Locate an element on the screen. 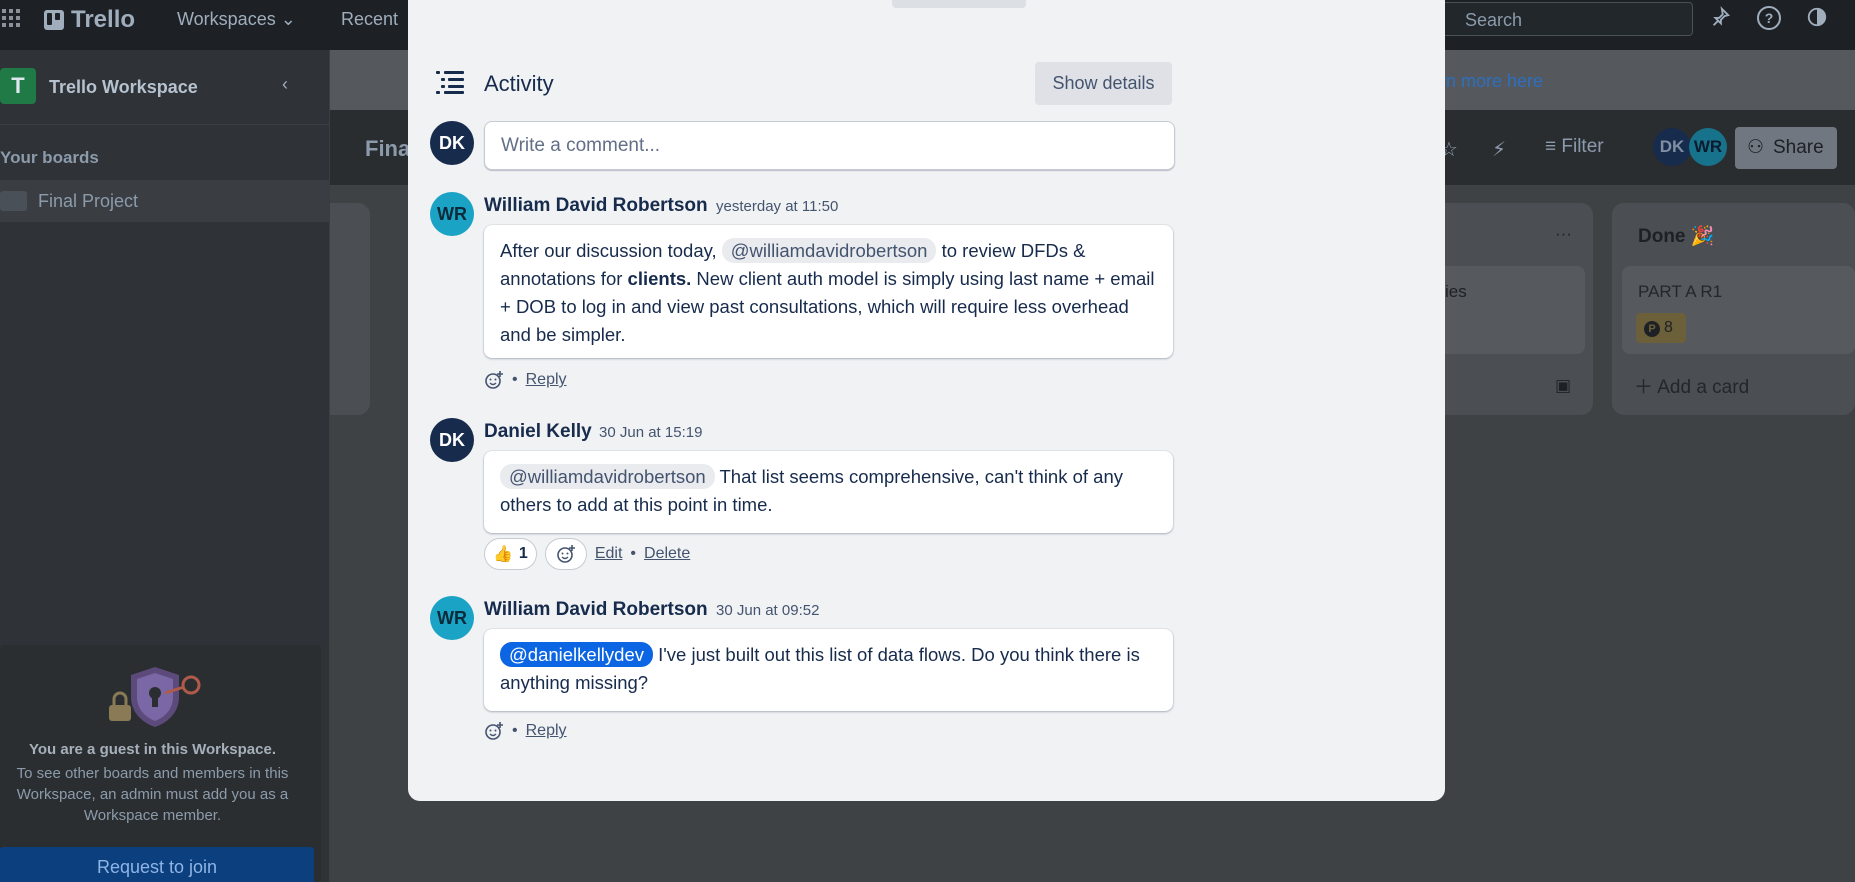 This screenshot has height=882, width=1855. badge-count: 8 is located at coordinates (1668, 327).